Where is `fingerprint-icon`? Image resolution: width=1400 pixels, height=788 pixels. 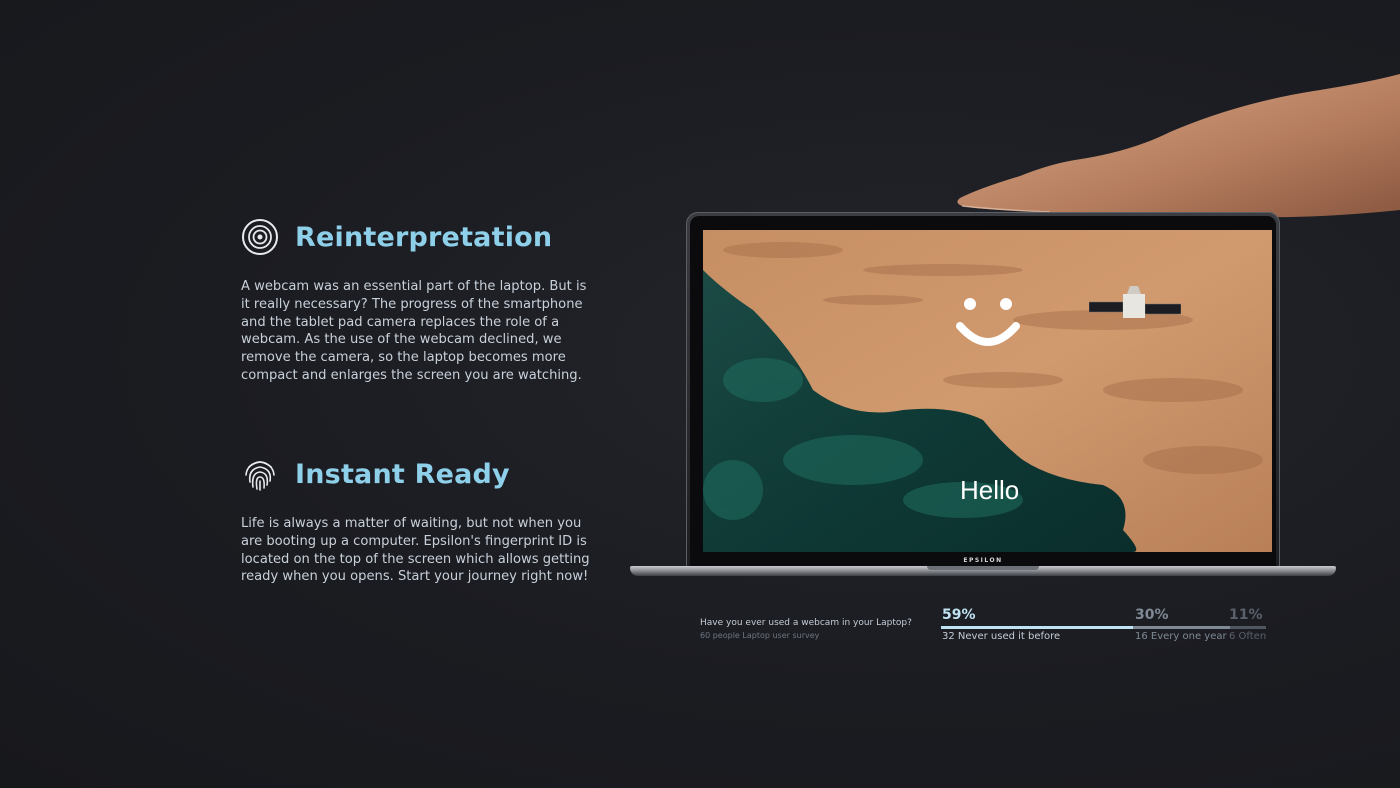 fingerprint-icon is located at coordinates (260, 474).